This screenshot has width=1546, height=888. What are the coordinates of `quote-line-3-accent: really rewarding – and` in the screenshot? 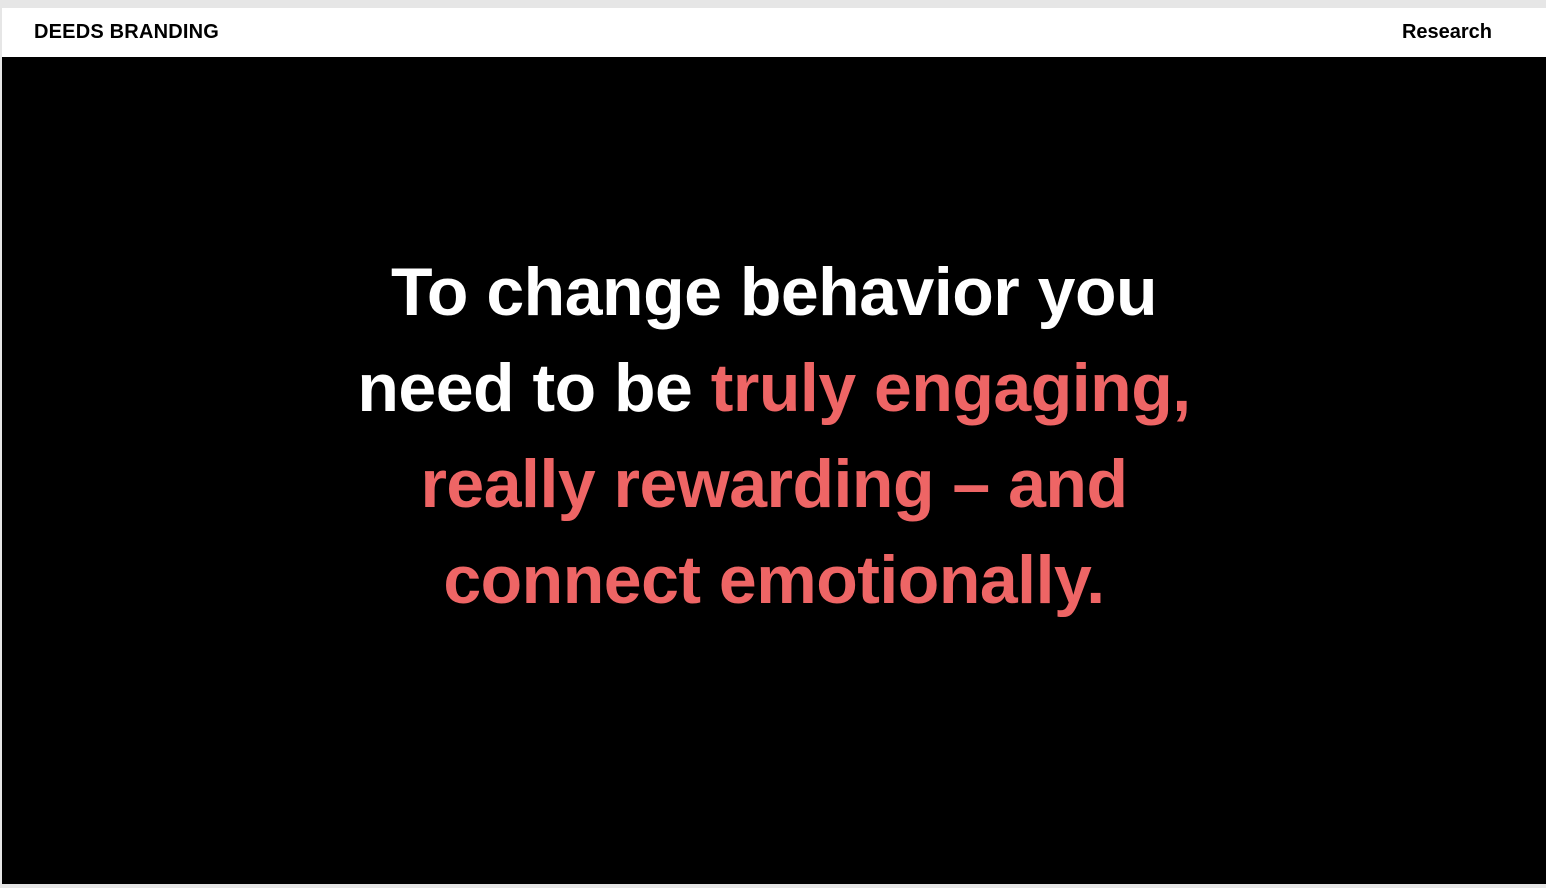 It's located at (774, 483).